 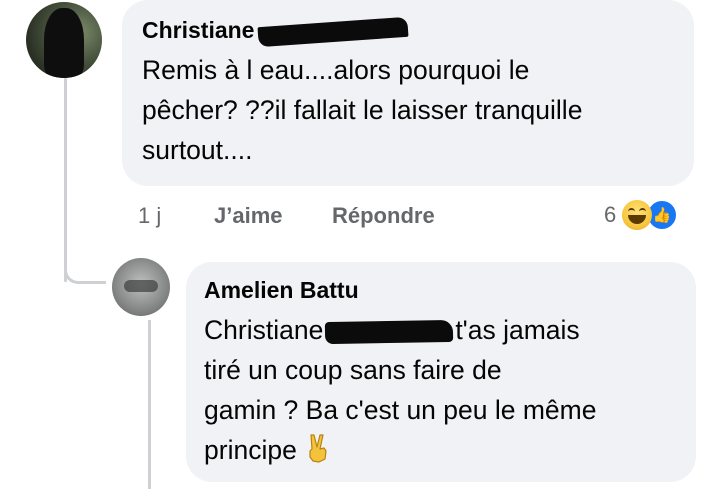 I want to click on reply-line: gamin ? Ba c'est un peu le même, so click(x=400, y=410).